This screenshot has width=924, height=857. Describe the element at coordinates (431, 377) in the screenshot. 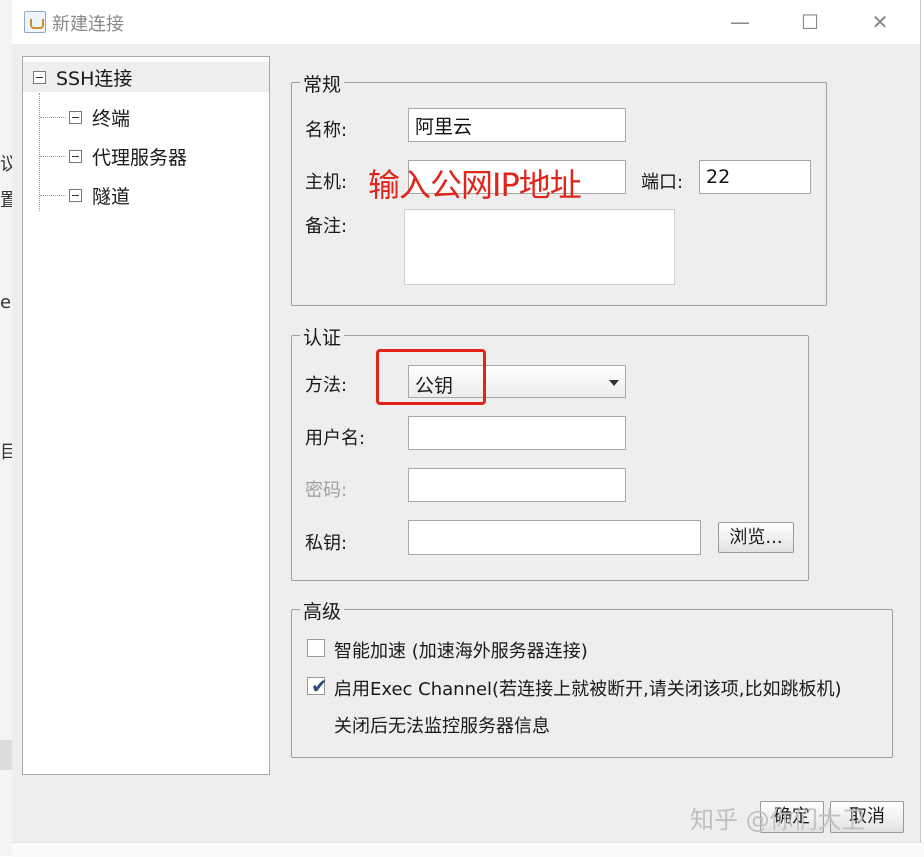

I see `method-highlight-box` at that location.